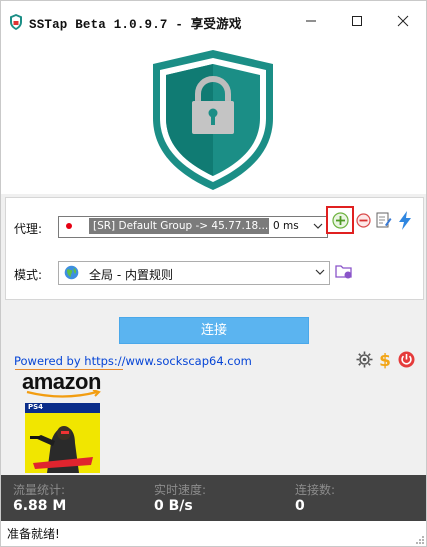 This screenshot has height=547, width=427. Describe the element at coordinates (16, 22) in the screenshot. I see `app-shield-icon` at that location.